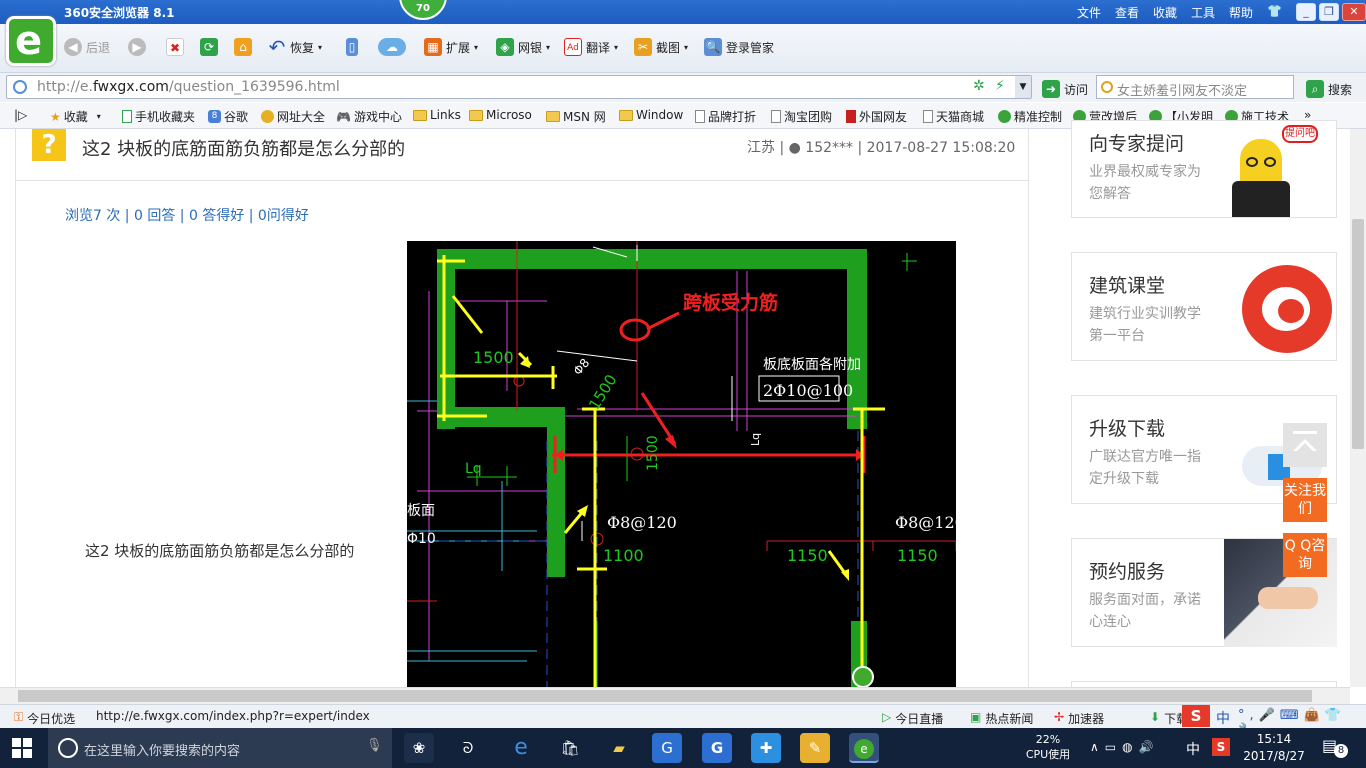  What do you see at coordinates (1203, 12) in the screenshot?
I see `menu-tools: 工具` at bounding box center [1203, 12].